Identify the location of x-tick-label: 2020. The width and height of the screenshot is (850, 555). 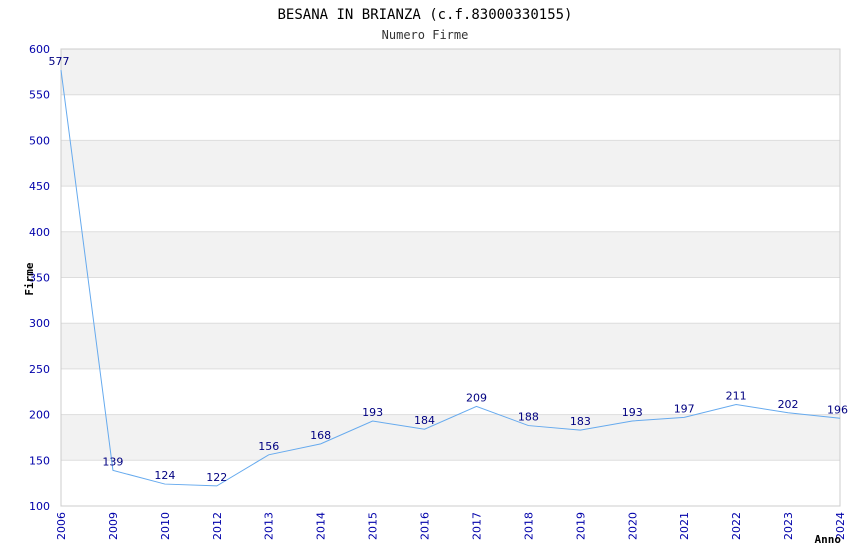
(632, 526).